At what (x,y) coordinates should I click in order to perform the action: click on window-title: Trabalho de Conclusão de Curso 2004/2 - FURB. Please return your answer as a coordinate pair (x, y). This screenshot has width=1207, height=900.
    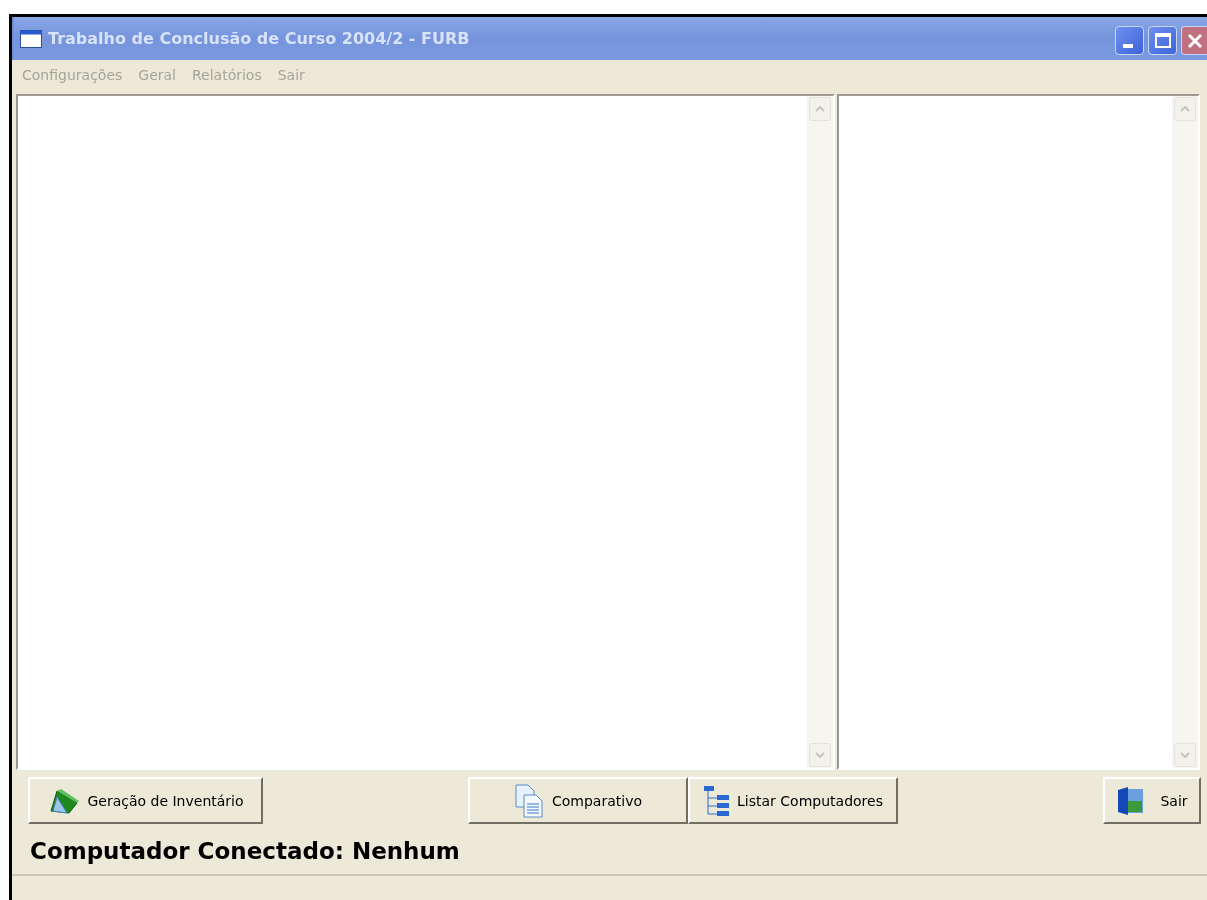
    Looking at the image, I should click on (259, 38).